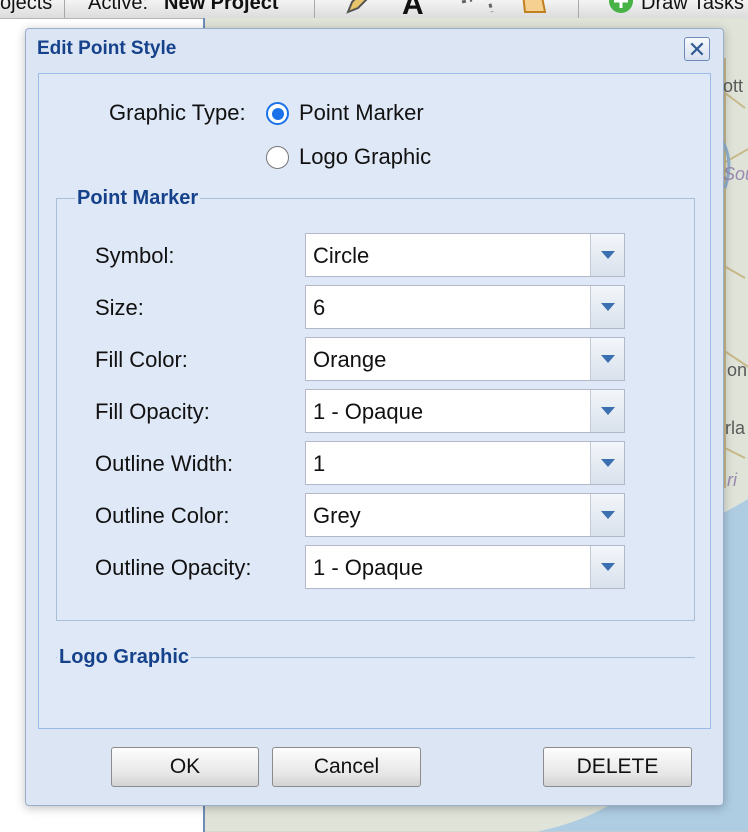 The width and height of the screenshot is (748, 832). Describe the element at coordinates (164, 463) in the screenshot. I see `outline-width-label: Outline Width:` at that location.